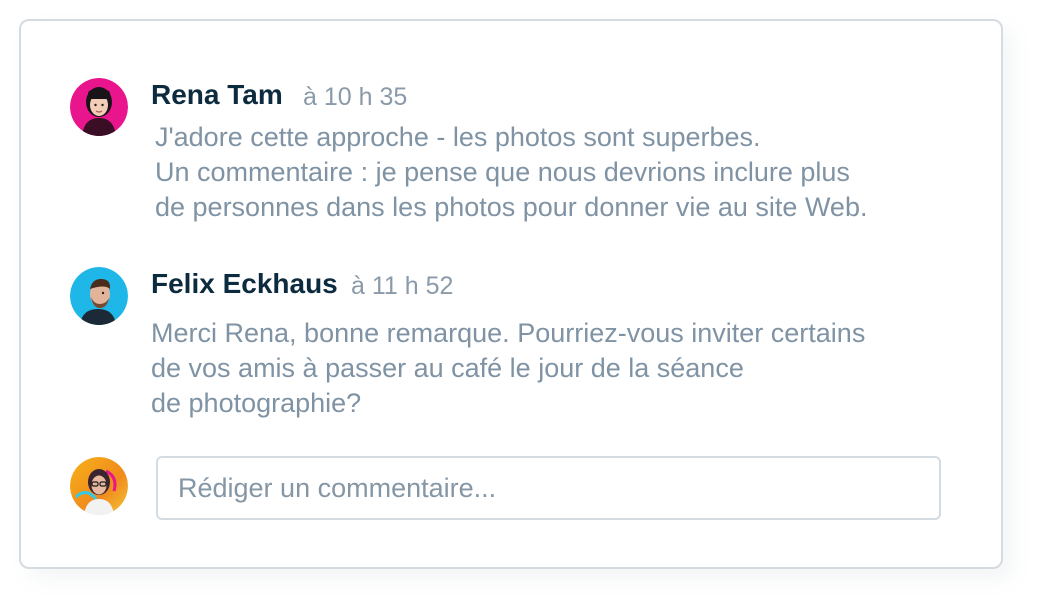 The width and height of the screenshot is (1040, 606). What do you see at coordinates (402, 286) in the screenshot?
I see `comment-timestamp: à 11 h 52` at bounding box center [402, 286].